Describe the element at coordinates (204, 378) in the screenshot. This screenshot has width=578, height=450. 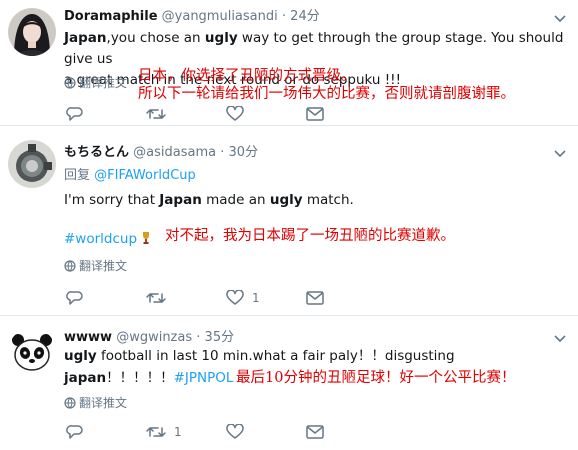
I see `hashtag-link: #JPNPOL` at that location.